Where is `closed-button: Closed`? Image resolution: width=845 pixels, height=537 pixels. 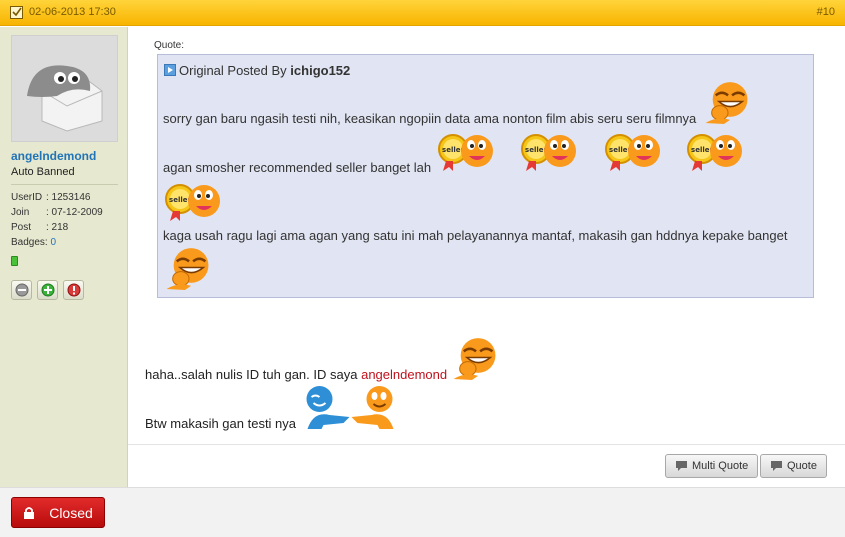 closed-button: Closed is located at coordinates (58, 512).